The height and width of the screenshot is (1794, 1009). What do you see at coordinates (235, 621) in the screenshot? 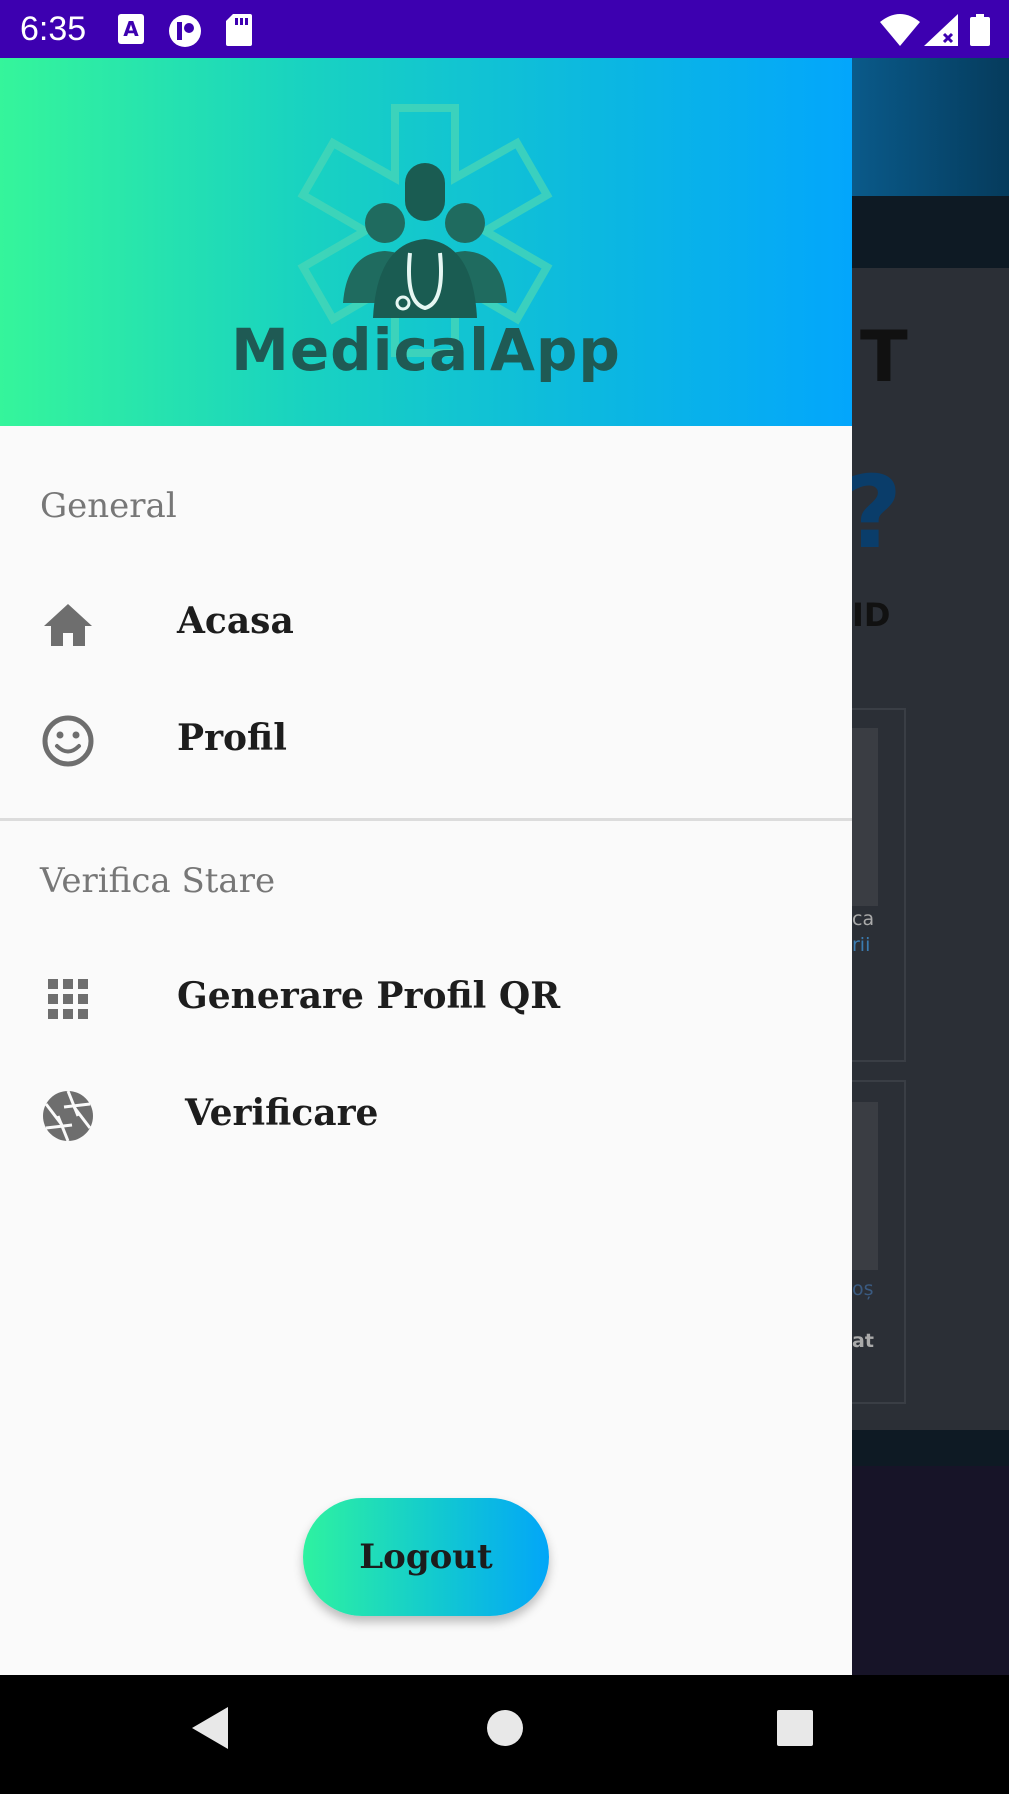
I see `menu-item-label: Acasa` at bounding box center [235, 621].